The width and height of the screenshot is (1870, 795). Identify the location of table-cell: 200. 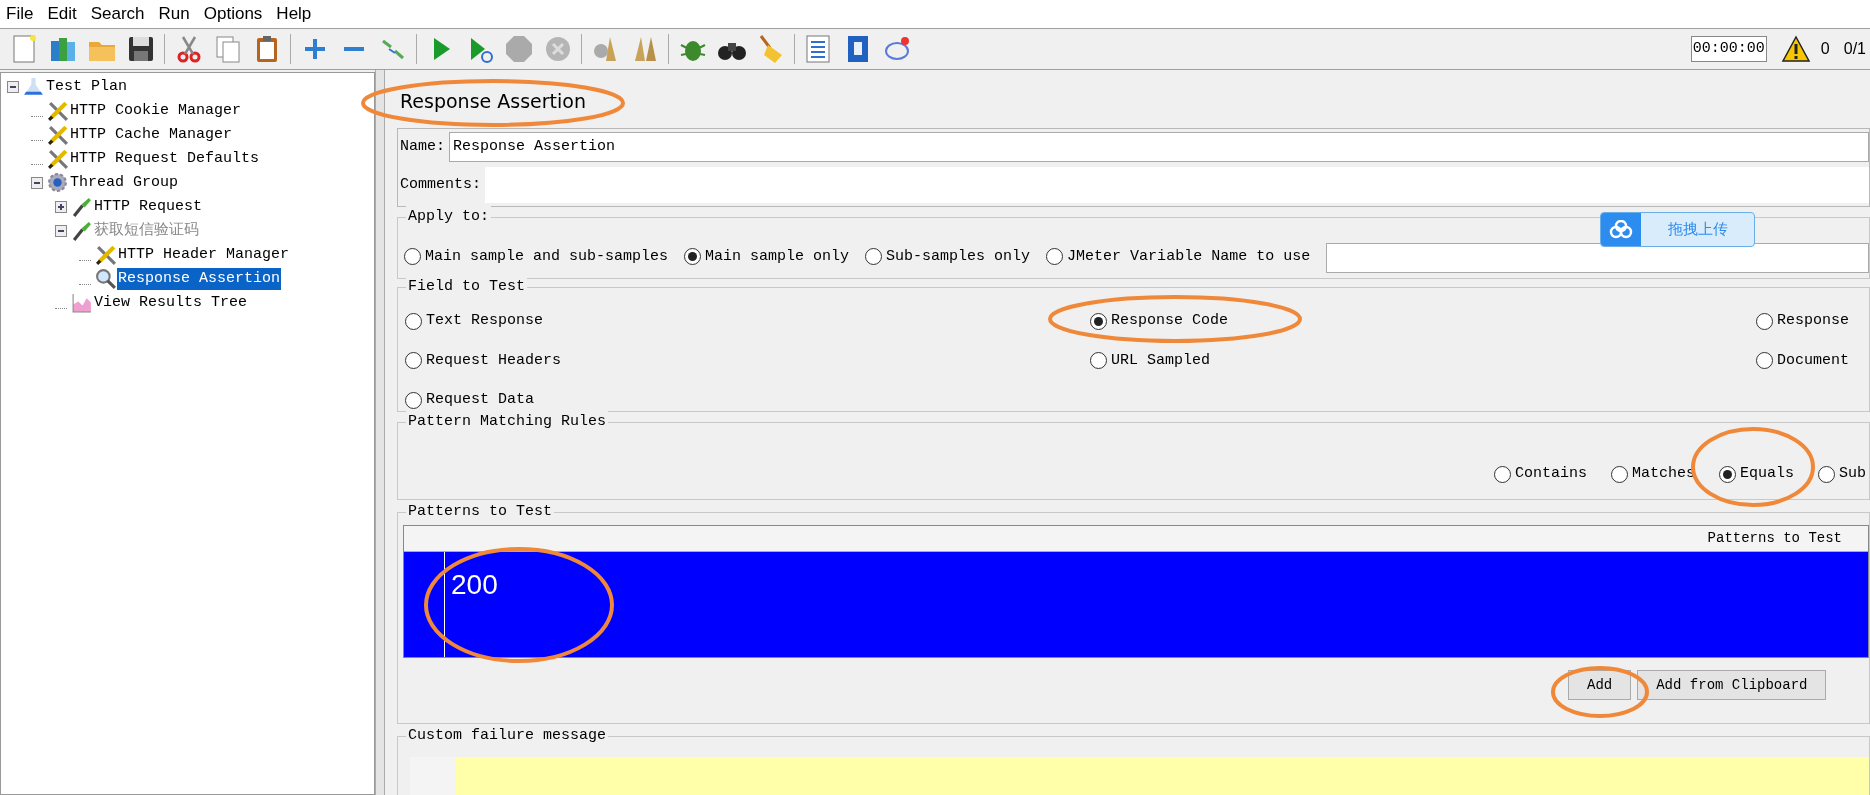
(474, 585).